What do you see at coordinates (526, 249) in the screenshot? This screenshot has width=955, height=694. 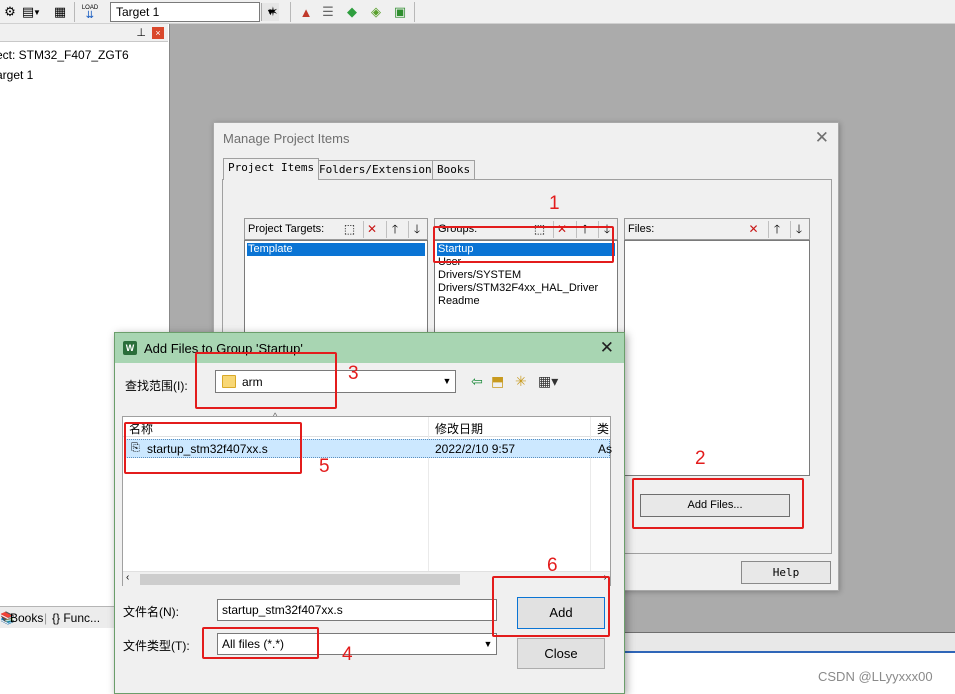 I see `list-item: Startup` at bounding box center [526, 249].